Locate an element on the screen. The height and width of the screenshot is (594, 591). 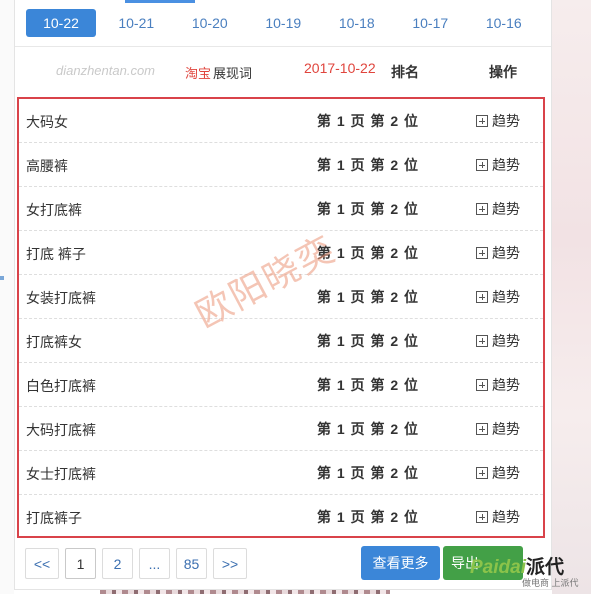
tab-10-17: 10-17 is located at coordinates (431, 23).